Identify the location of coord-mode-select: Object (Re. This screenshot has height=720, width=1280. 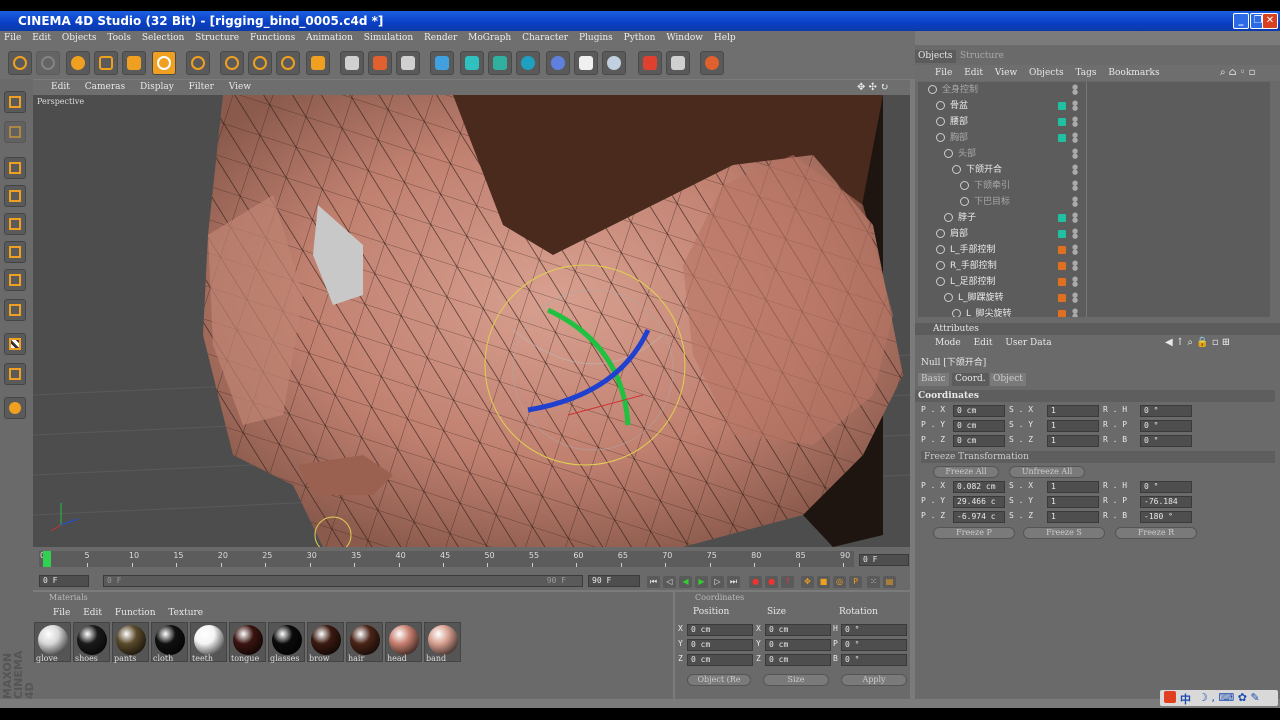
(719, 680).